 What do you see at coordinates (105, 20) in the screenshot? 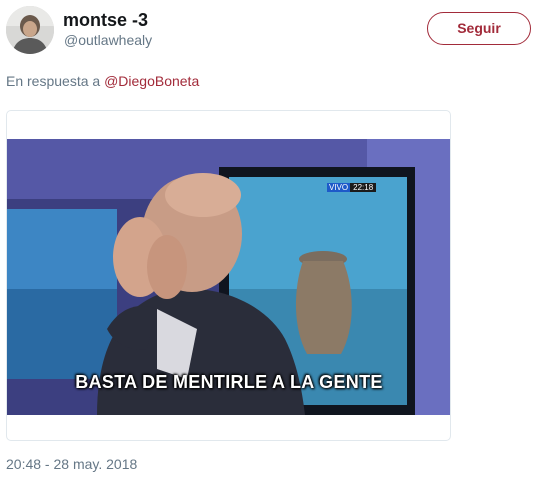
I see `display-name: montse -3` at bounding box center [105, 20].